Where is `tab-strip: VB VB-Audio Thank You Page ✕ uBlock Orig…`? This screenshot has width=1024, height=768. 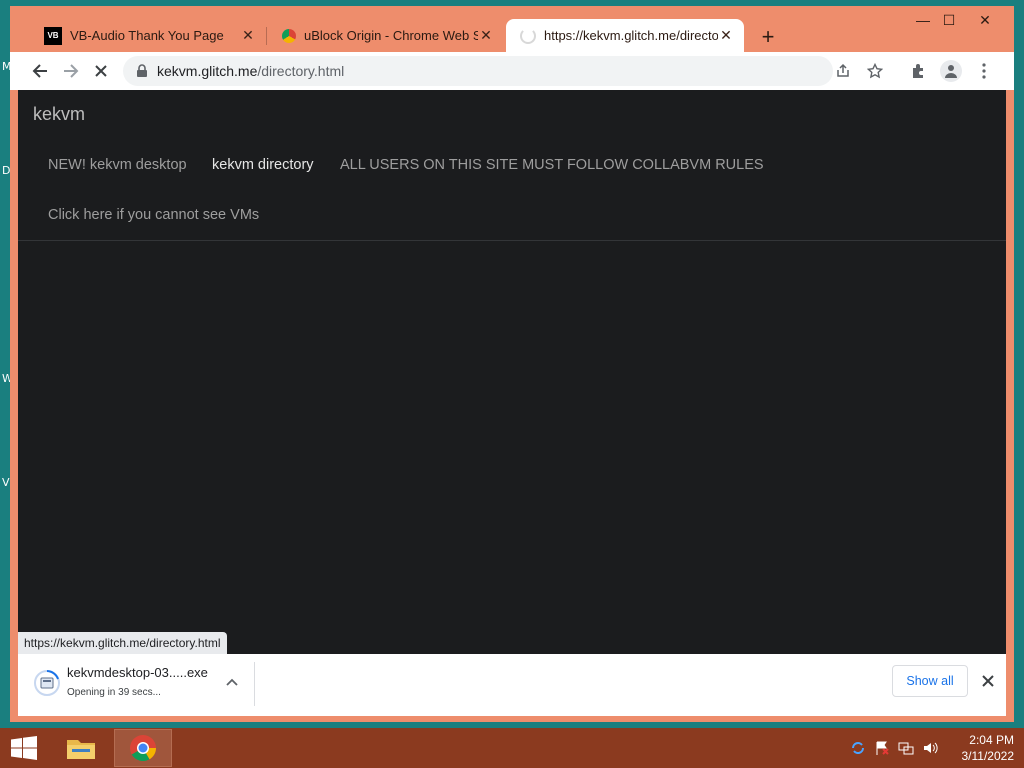 tab-strip: VB VB-Audio Thank You Page ✕ uBlock Orig… is located at coordinates (512, 29).